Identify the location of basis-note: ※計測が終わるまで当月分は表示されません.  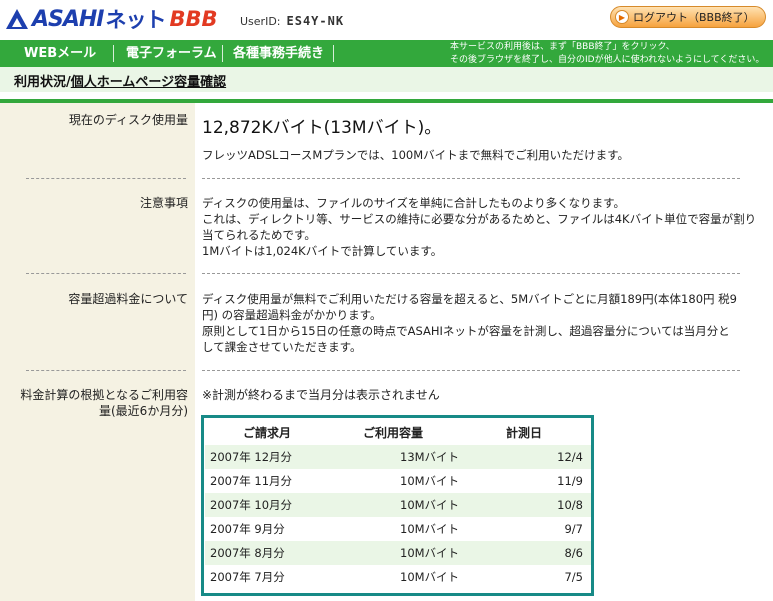
(321, 395).